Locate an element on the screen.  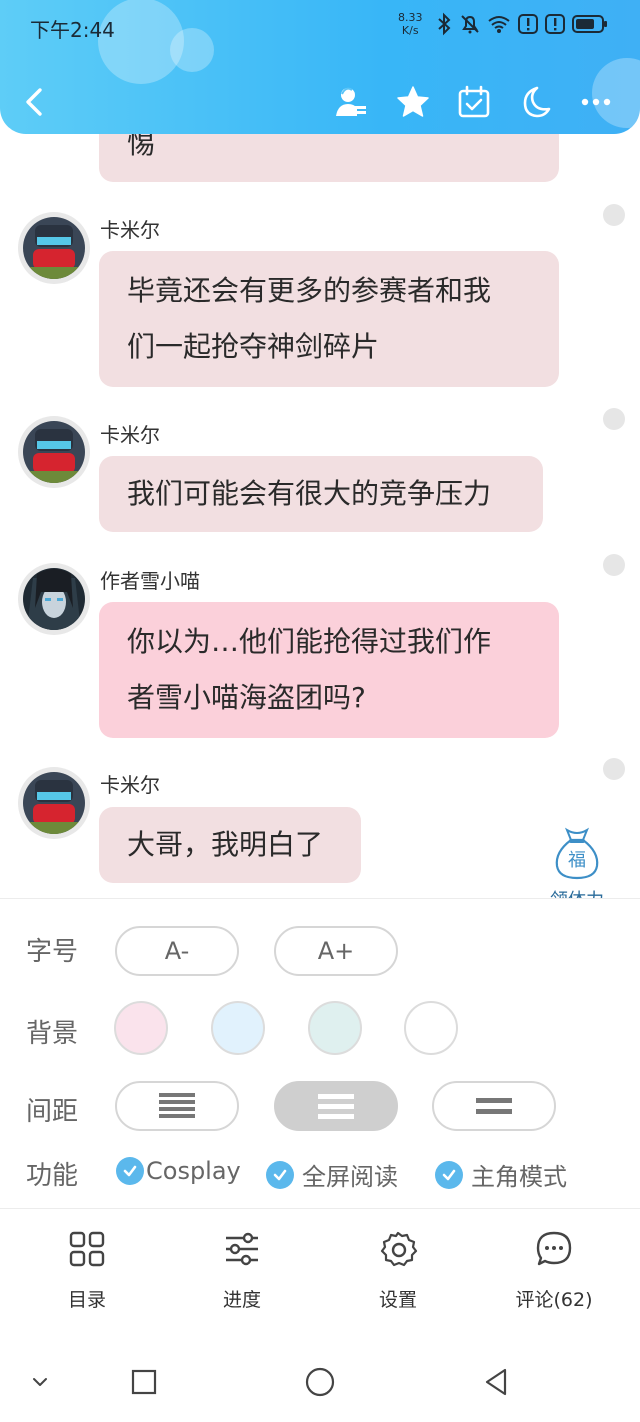
more-button is located at coordinates (596, 102).